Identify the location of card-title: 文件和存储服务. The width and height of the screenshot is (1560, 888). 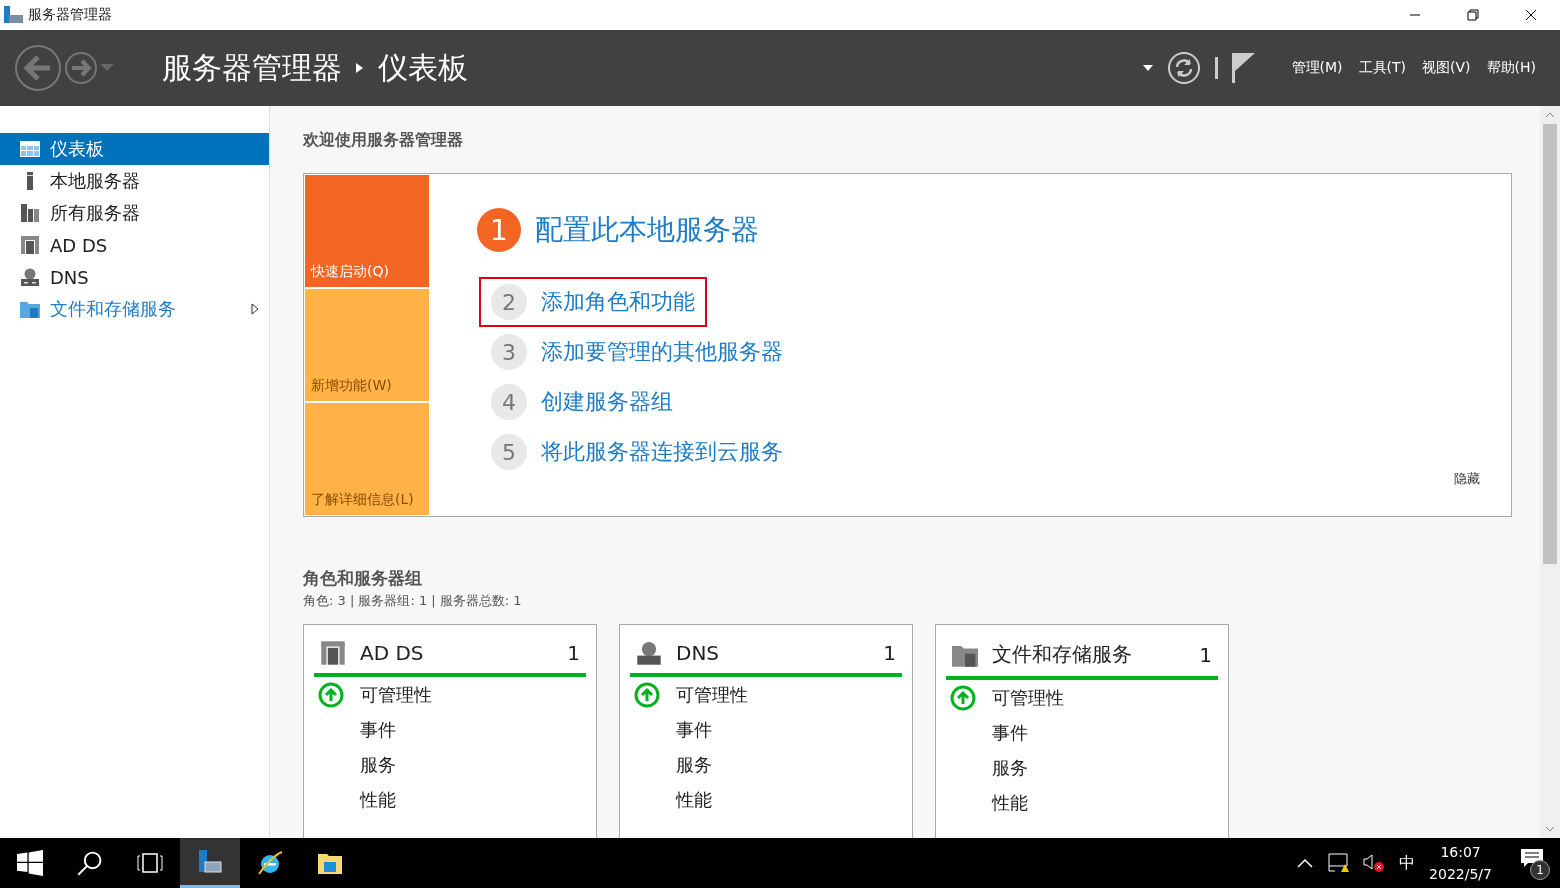
(1089, 654).